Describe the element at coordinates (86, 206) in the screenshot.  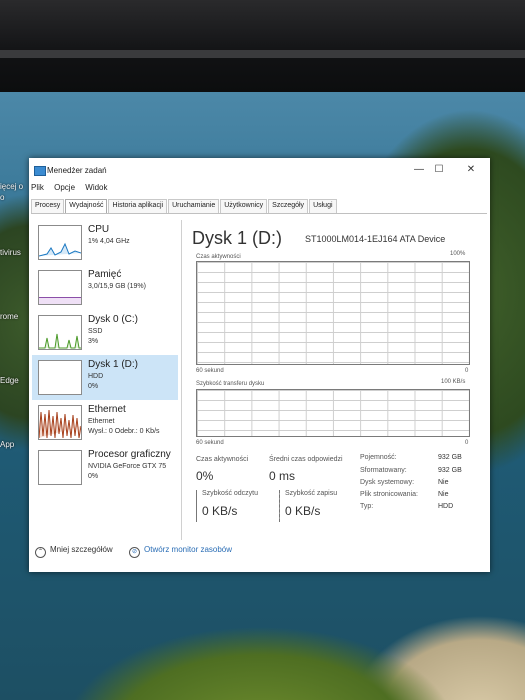
I see `tab-performance: Wydajność` at that location.